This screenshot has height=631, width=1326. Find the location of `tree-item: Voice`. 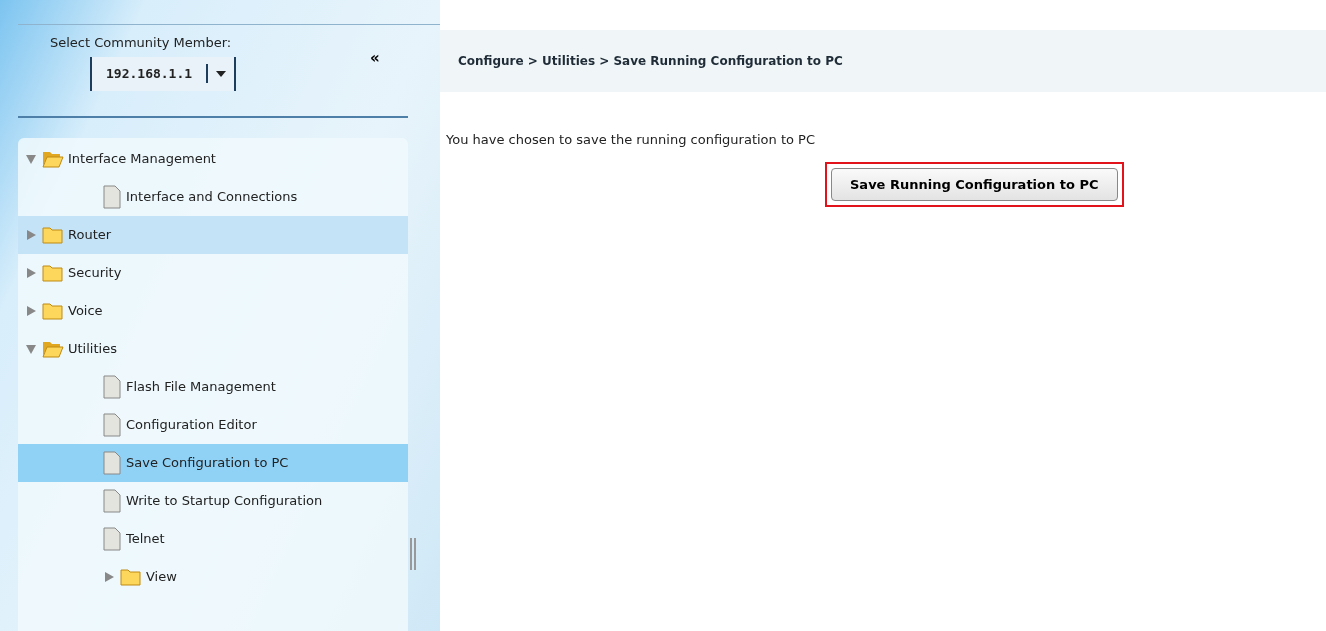

tree-item: Voice is located at coordinates (213, 311).